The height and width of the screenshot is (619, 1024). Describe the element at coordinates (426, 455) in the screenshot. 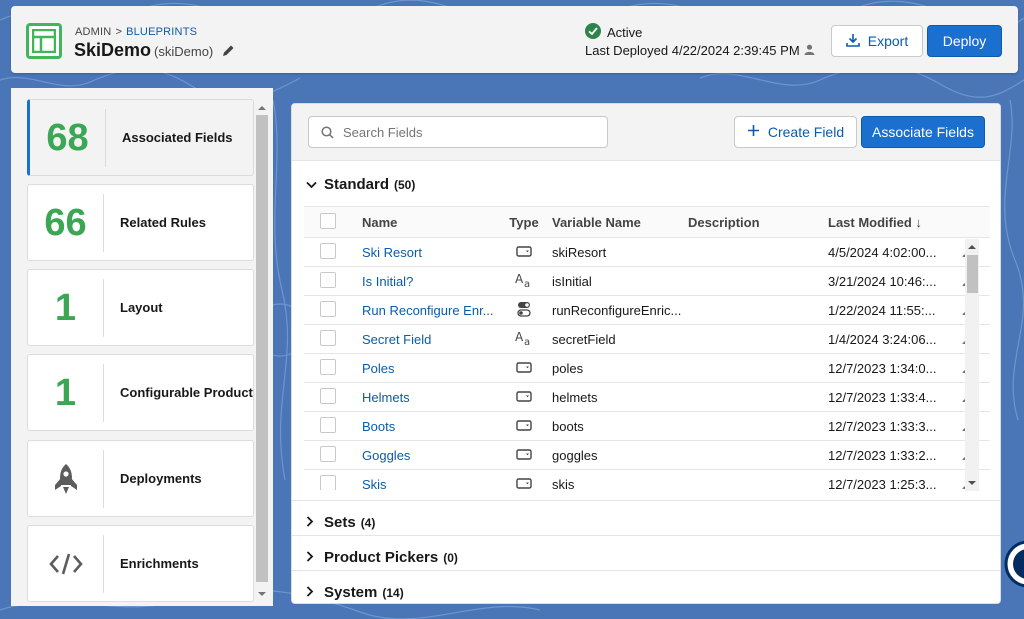

I see `field-name-link: Goggles` at that location.